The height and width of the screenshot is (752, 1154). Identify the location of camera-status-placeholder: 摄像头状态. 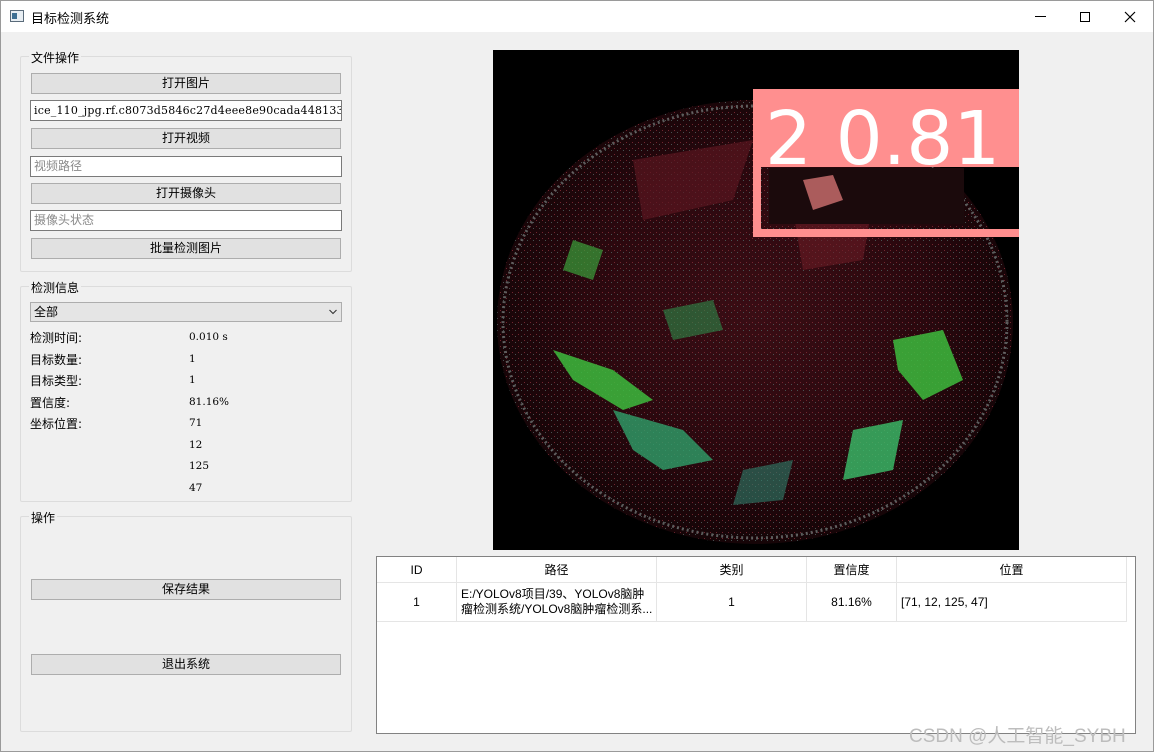
(64, 220).